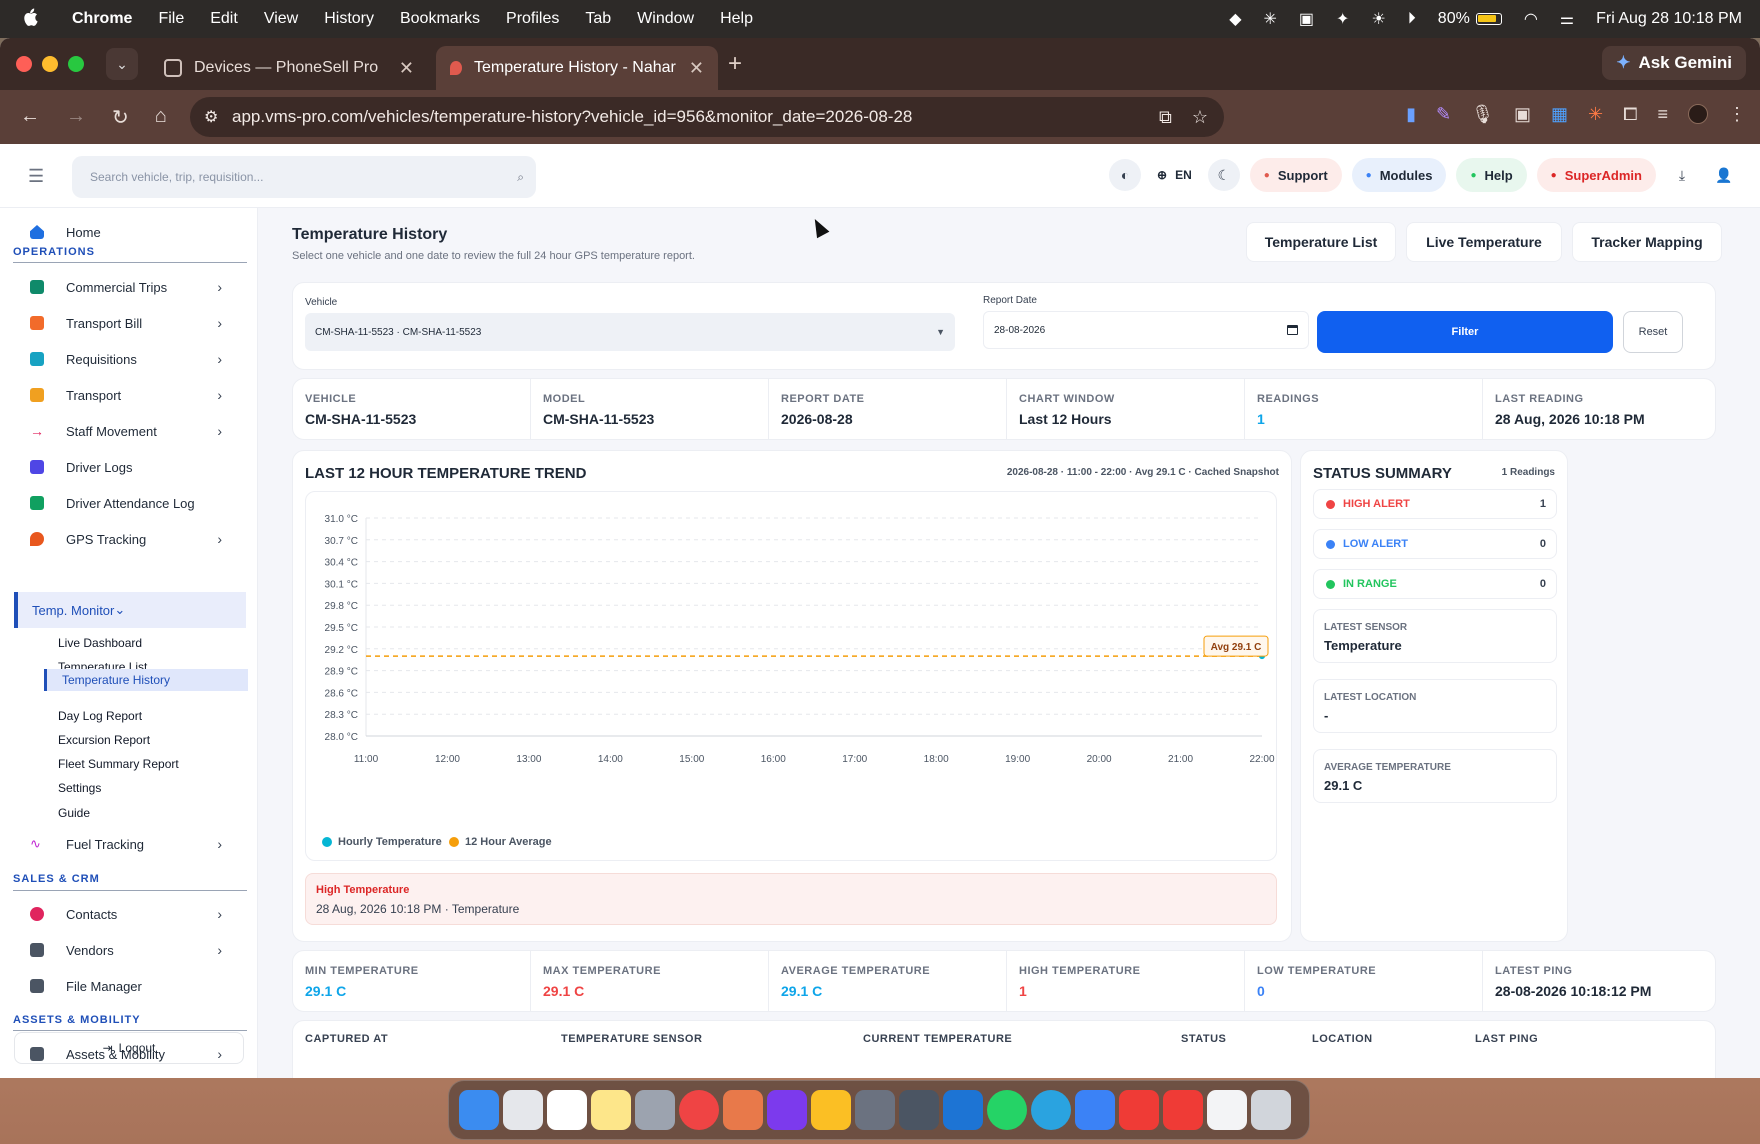 The height and width of the screenshot is (1144, 1760). What do you see at coordinates (1482, 114) in the screenshot?
I see `extension-mic-icon: 🎙` at bounding box center [1482, 114].